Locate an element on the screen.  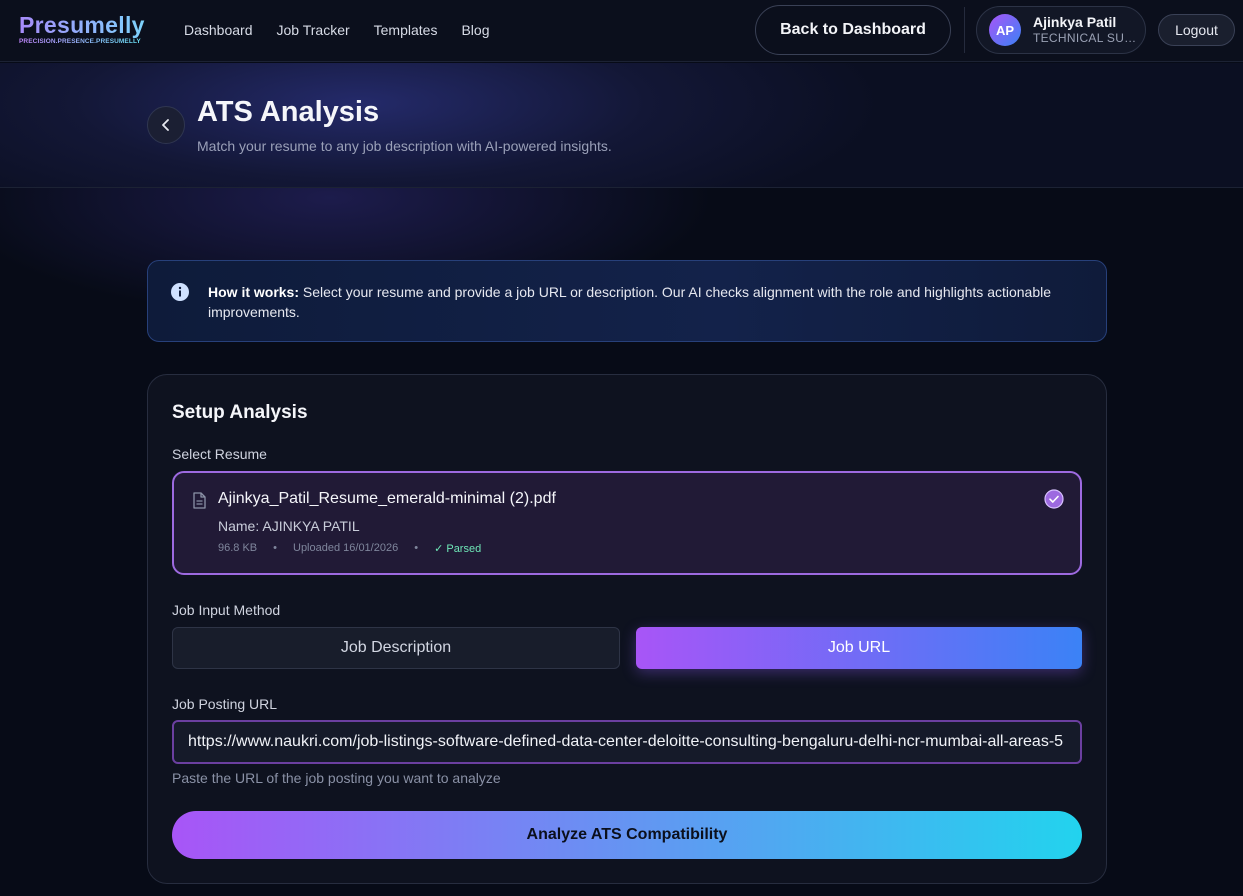
resume-meta: 96.8 KB • Uploaded 16/01/2026 • ✓ Parsed is located at coordinates (349, 548).